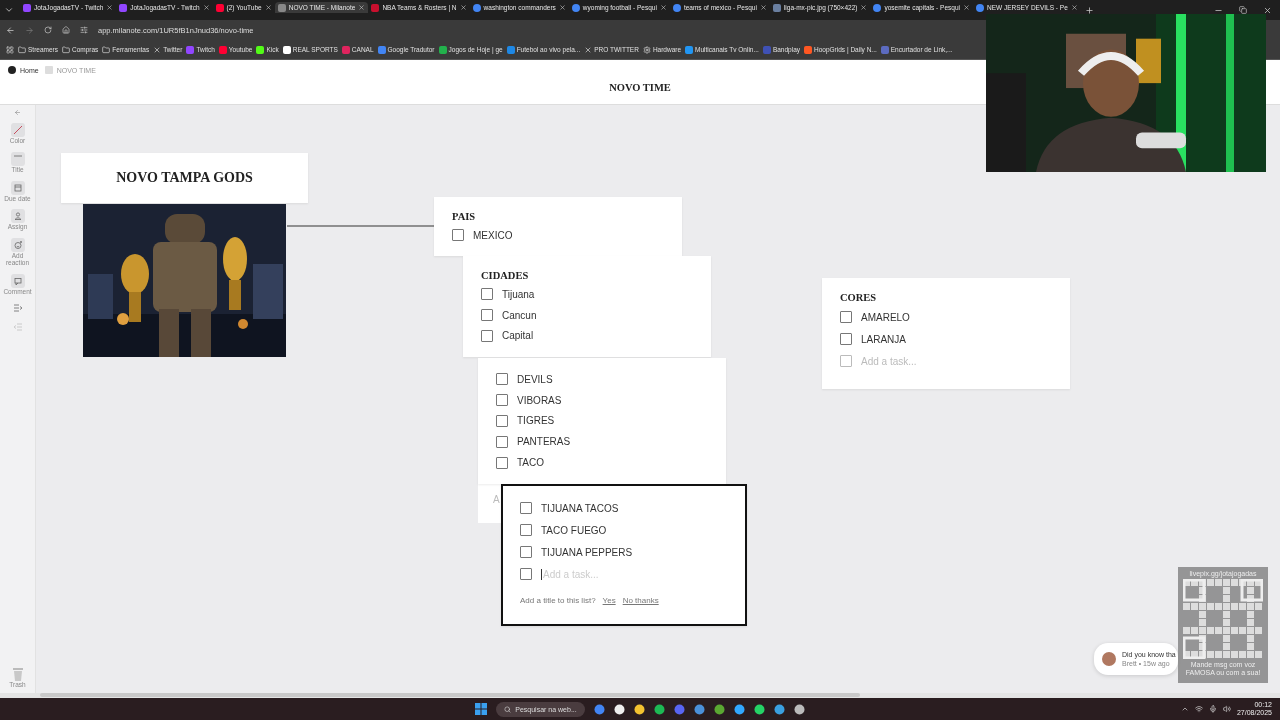 This screenshot has width=1280, height=720. I want to click on microphone-icon, so click(1212, 709).